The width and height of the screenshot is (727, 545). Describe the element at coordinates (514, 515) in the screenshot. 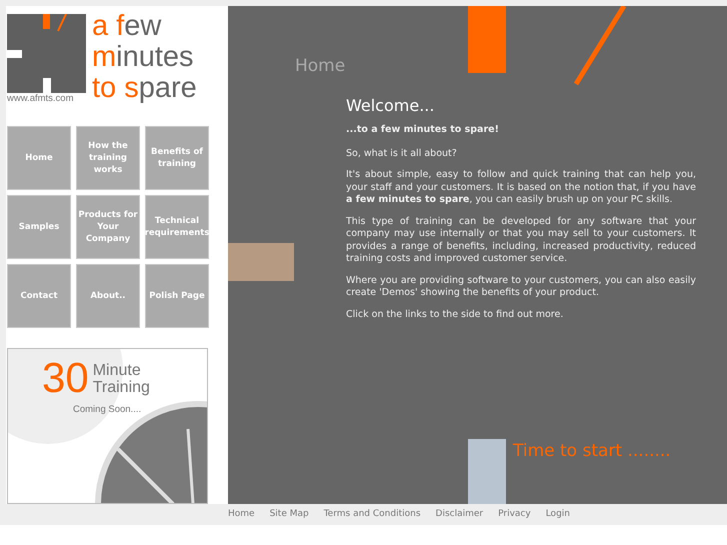

I see `footer-link: Privacy` at that location.